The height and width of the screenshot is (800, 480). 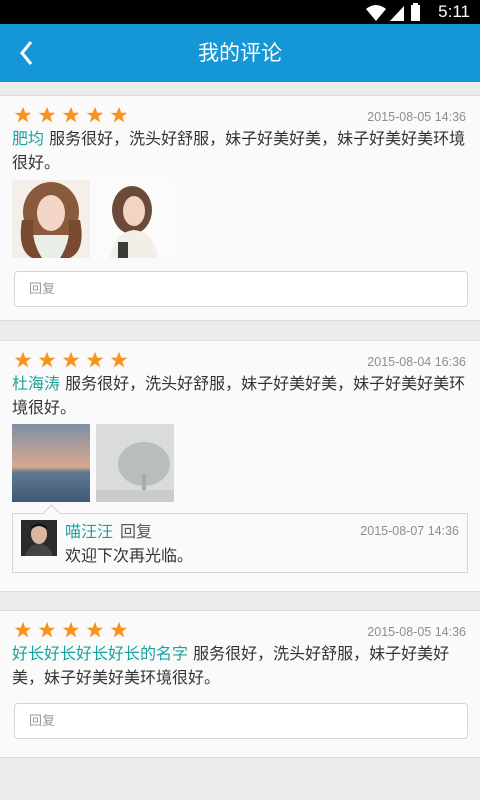 What do you see at coordinates (136, 531) in the screenshot?
I see `reply-tag: 回复` at bounding box center [136, 531].